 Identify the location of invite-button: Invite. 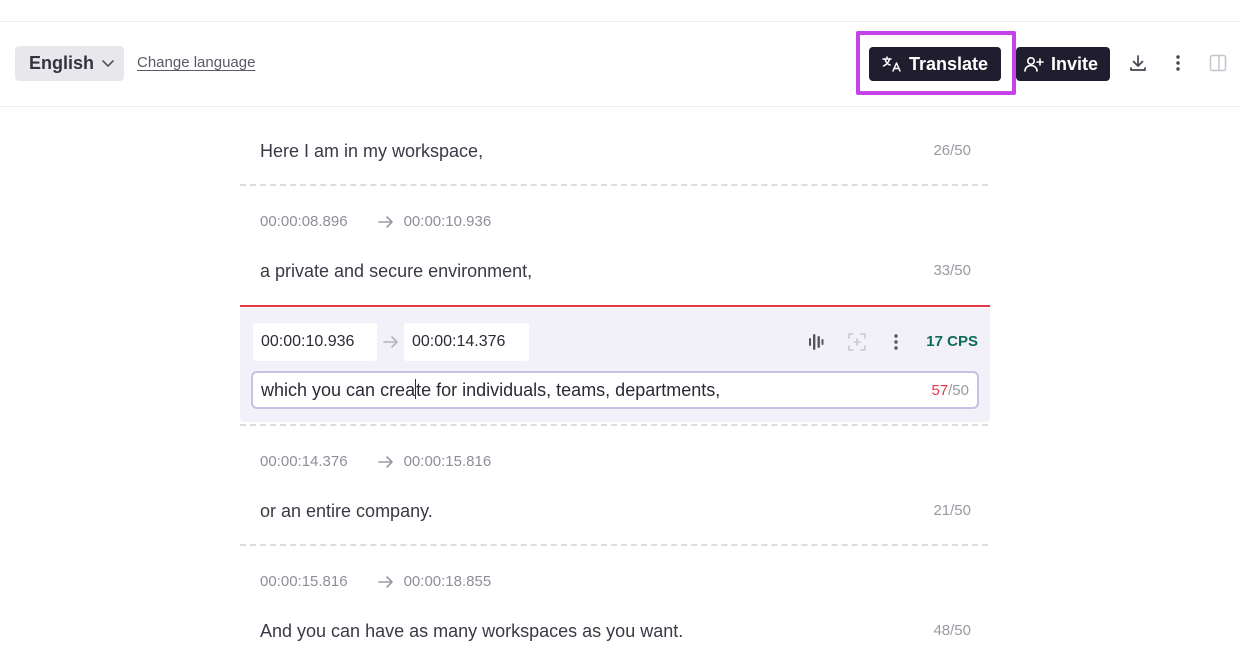
(1063, 64).